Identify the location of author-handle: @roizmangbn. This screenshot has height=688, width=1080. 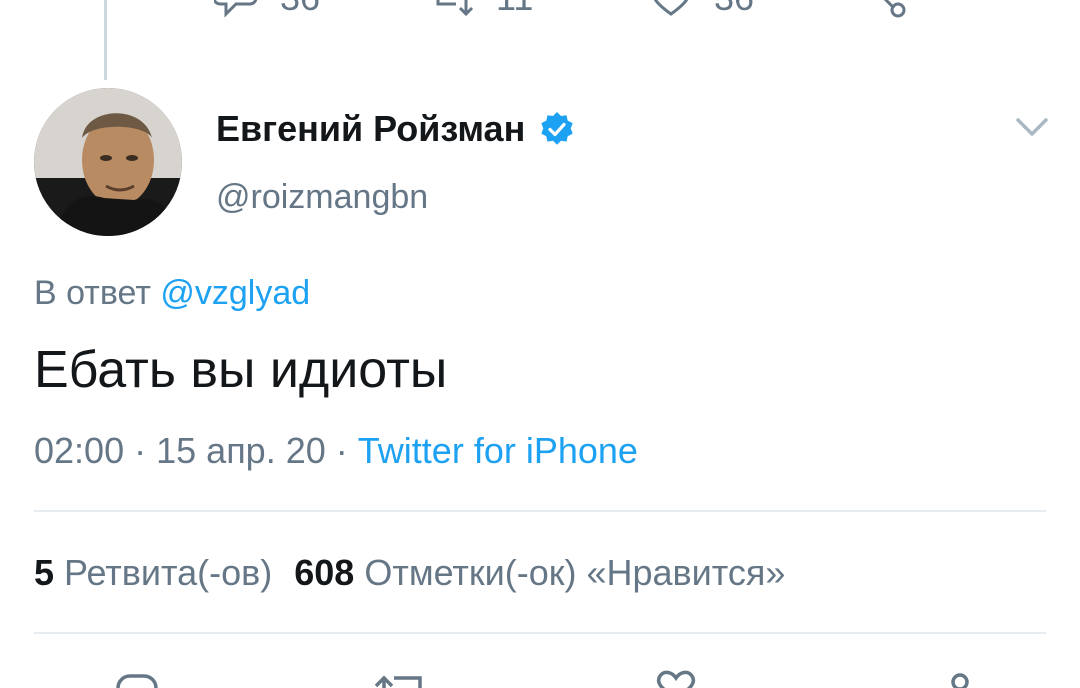
(322, 197).